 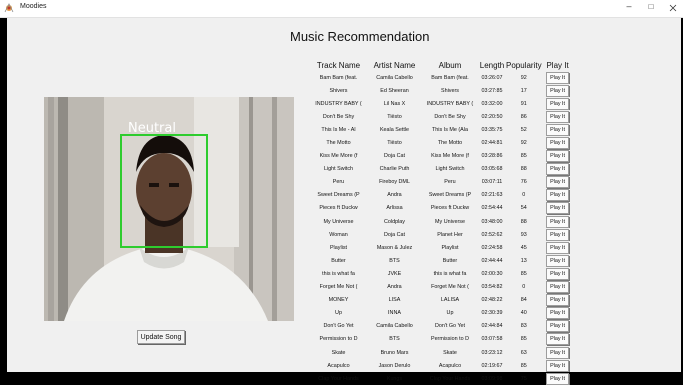 I want to click on app-logo-icon, so click(x=9, y=8).